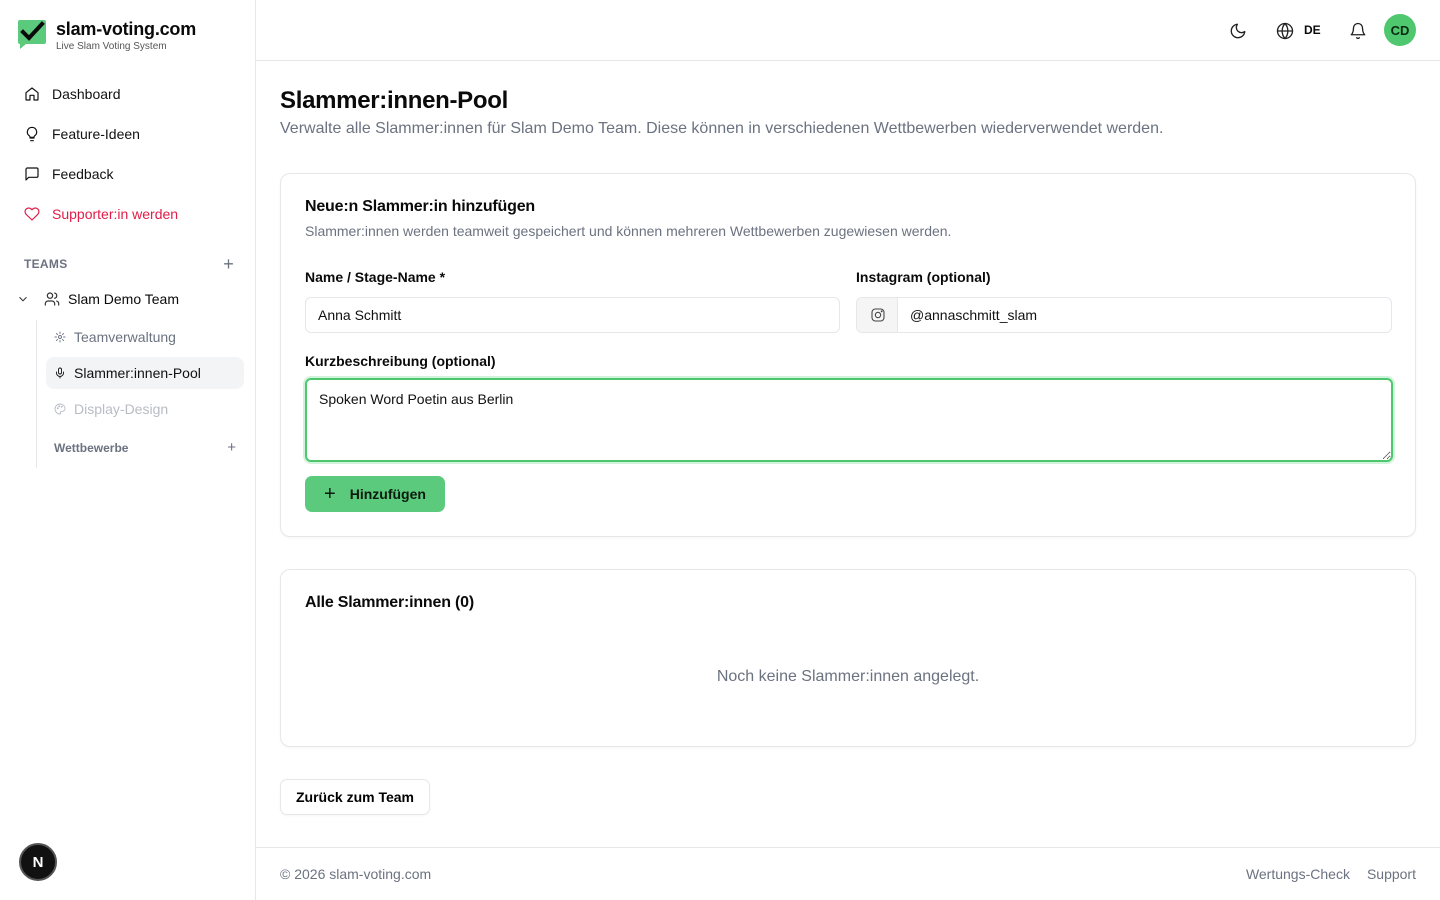  What do you see at coordinates (848, 676) in the screenshot?
I see `empty-state-text: Noch keine Slammer:innen angelegt.` at bounding box center [848, 676].